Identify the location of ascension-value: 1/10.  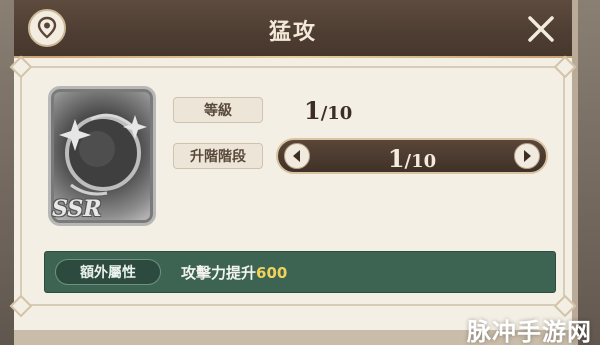
(412, 158).